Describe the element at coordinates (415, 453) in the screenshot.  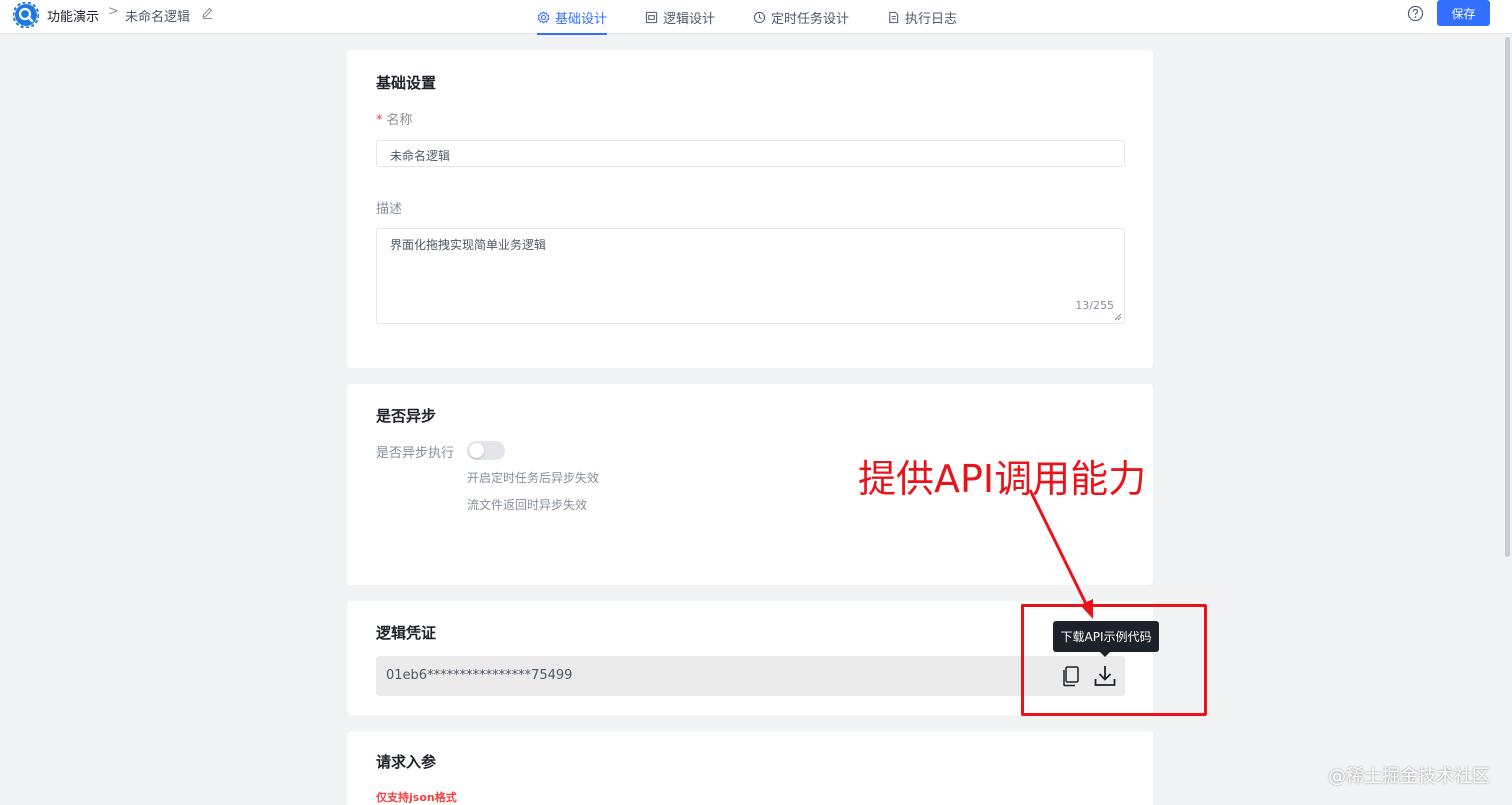
I see `async-label: 是否异步执行` at that location.